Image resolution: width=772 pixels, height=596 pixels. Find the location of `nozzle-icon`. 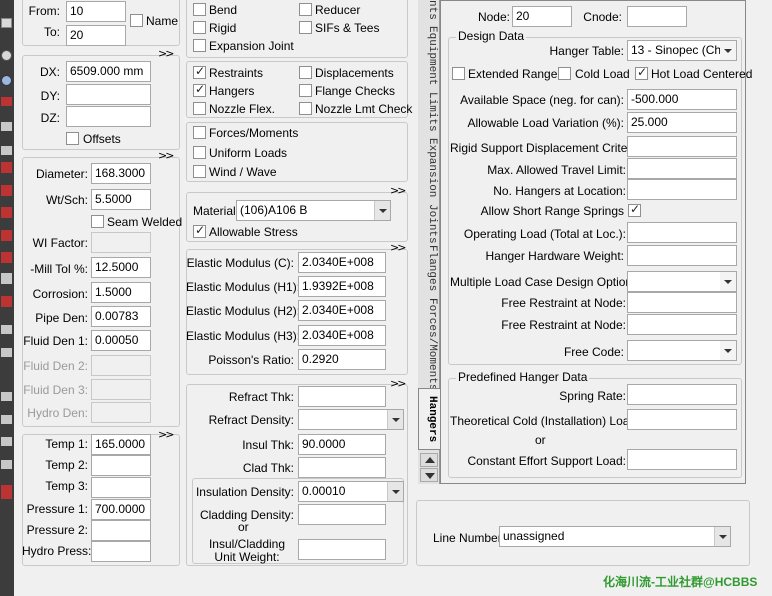

nozzle-icon is located at coordinates (6, 235).